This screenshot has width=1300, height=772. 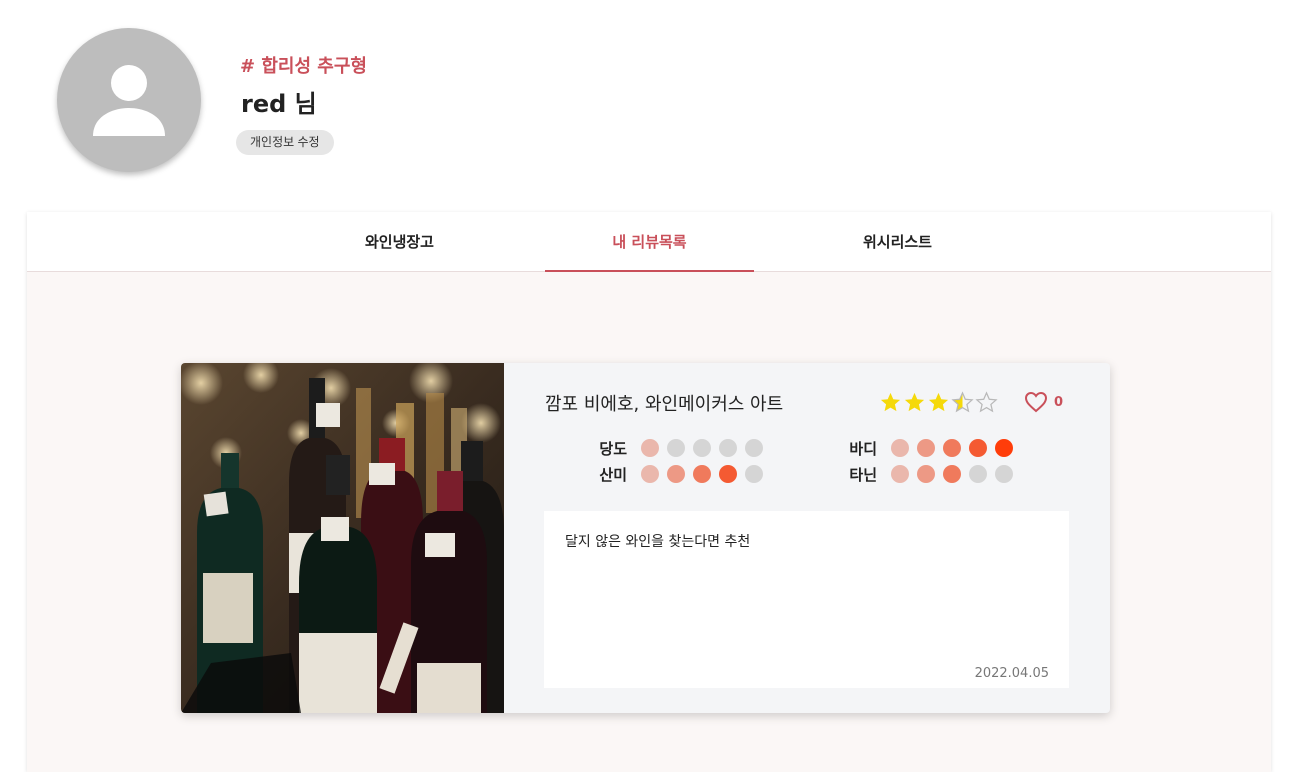 I want to click on attr-tannin: 타닌, so click(x=923, y=474).